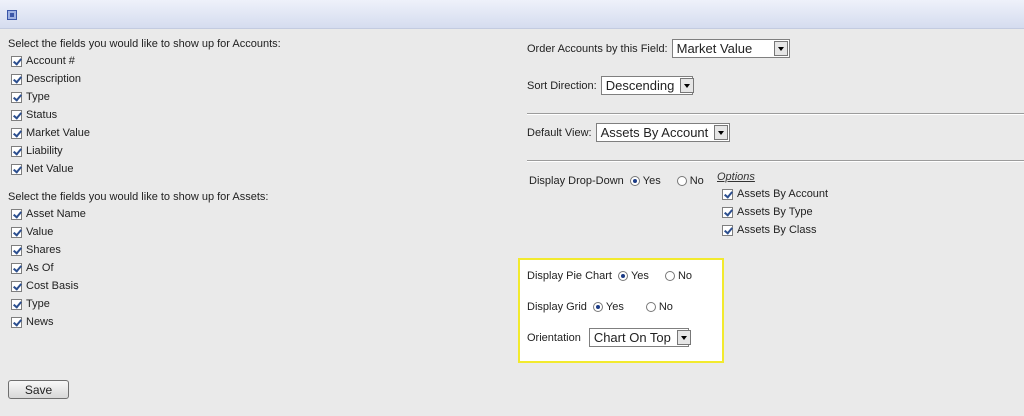  What do you see at coordinates (554, 337) in the screenshot?
I see `orientation-label: Orientation` at bounding box center [554, 337].